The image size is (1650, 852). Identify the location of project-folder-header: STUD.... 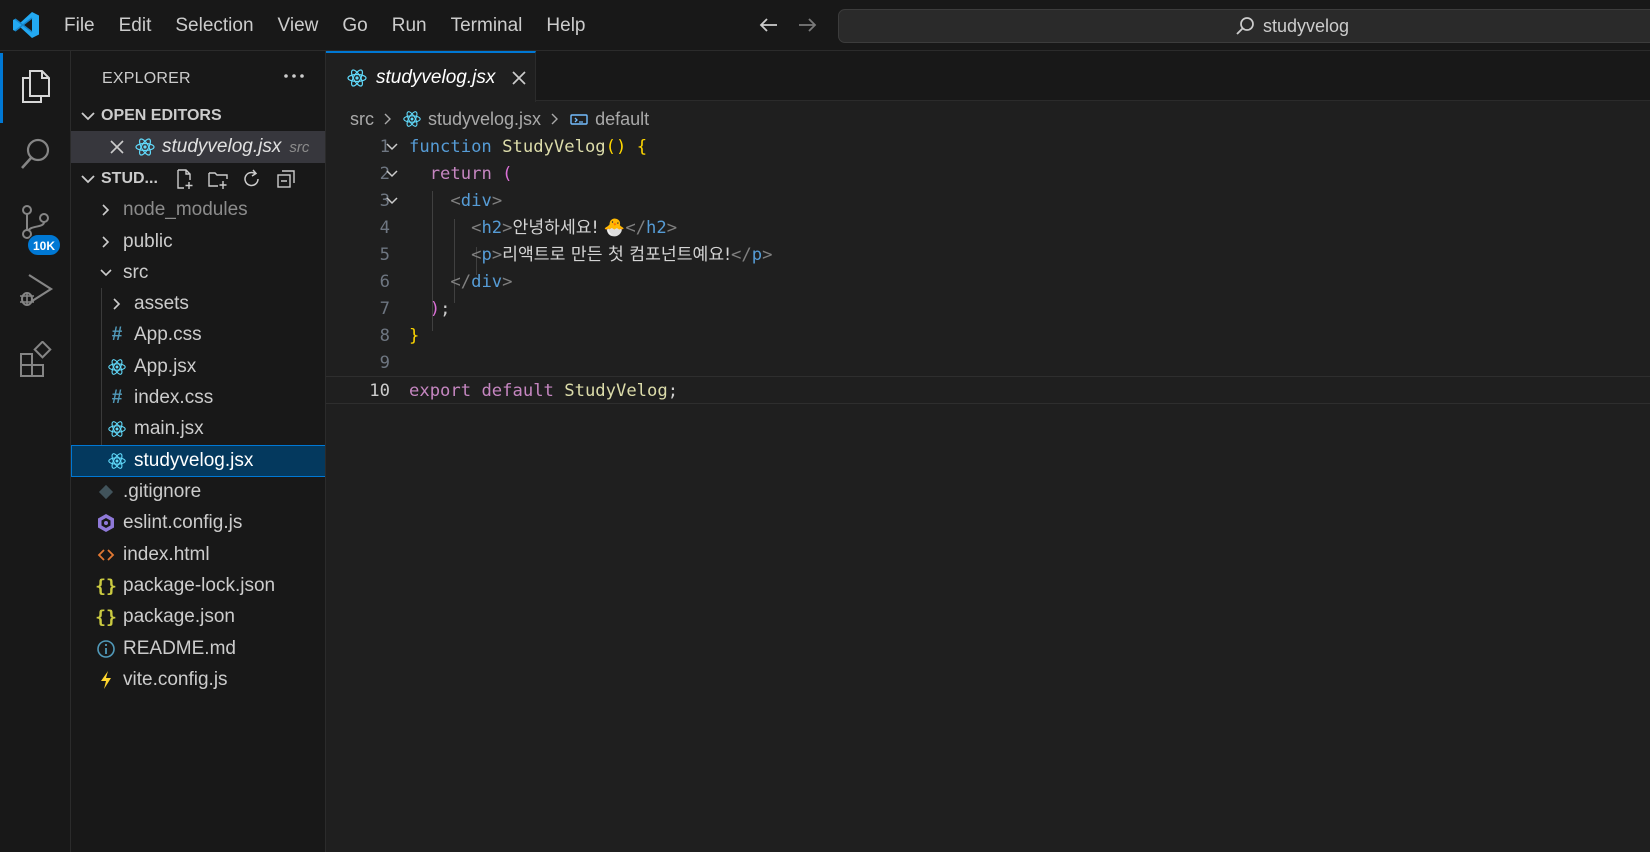
(198, 179).